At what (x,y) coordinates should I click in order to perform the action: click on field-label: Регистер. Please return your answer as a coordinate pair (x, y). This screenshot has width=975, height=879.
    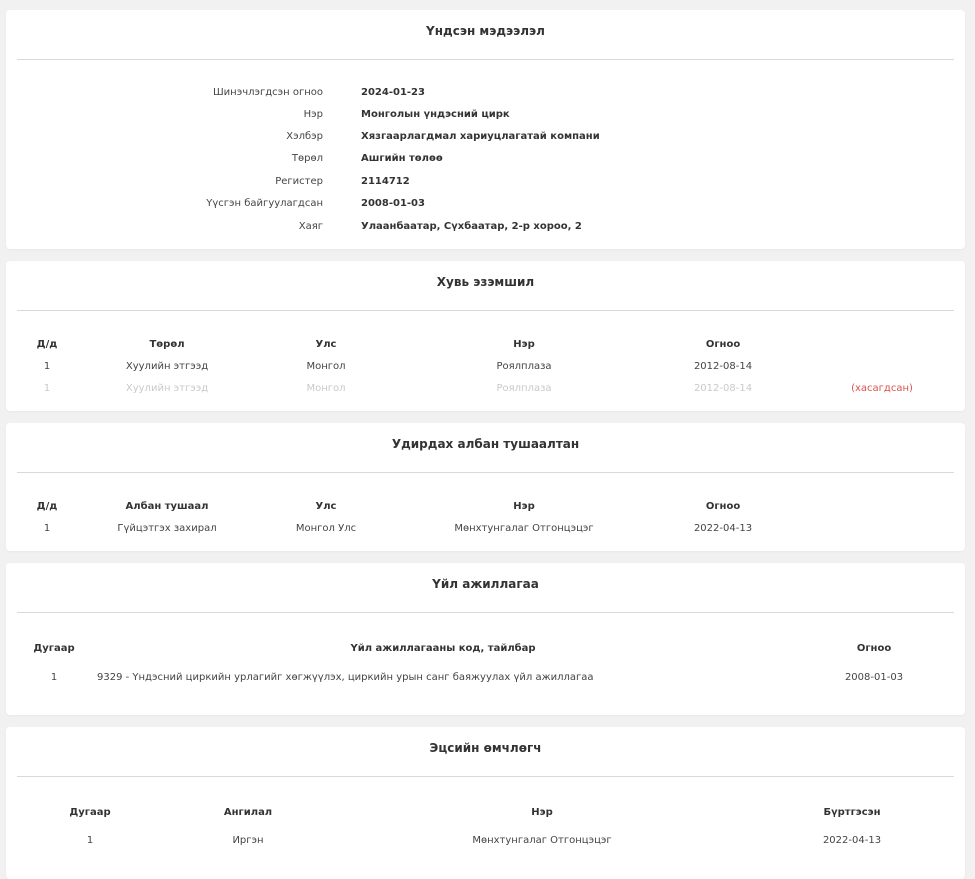
    Looking at the image, I should click on (299, 181).